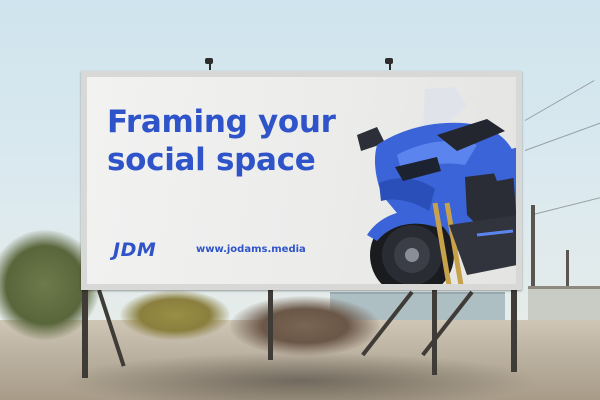 The image size is (600, 400). Describe the element at coordinates (175, 315) in the screenshot. I see `shrub` at that location.